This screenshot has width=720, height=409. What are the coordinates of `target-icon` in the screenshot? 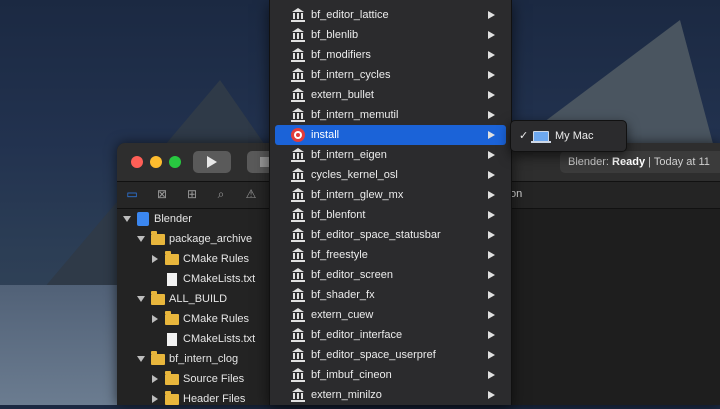 It's located at (298, 135).